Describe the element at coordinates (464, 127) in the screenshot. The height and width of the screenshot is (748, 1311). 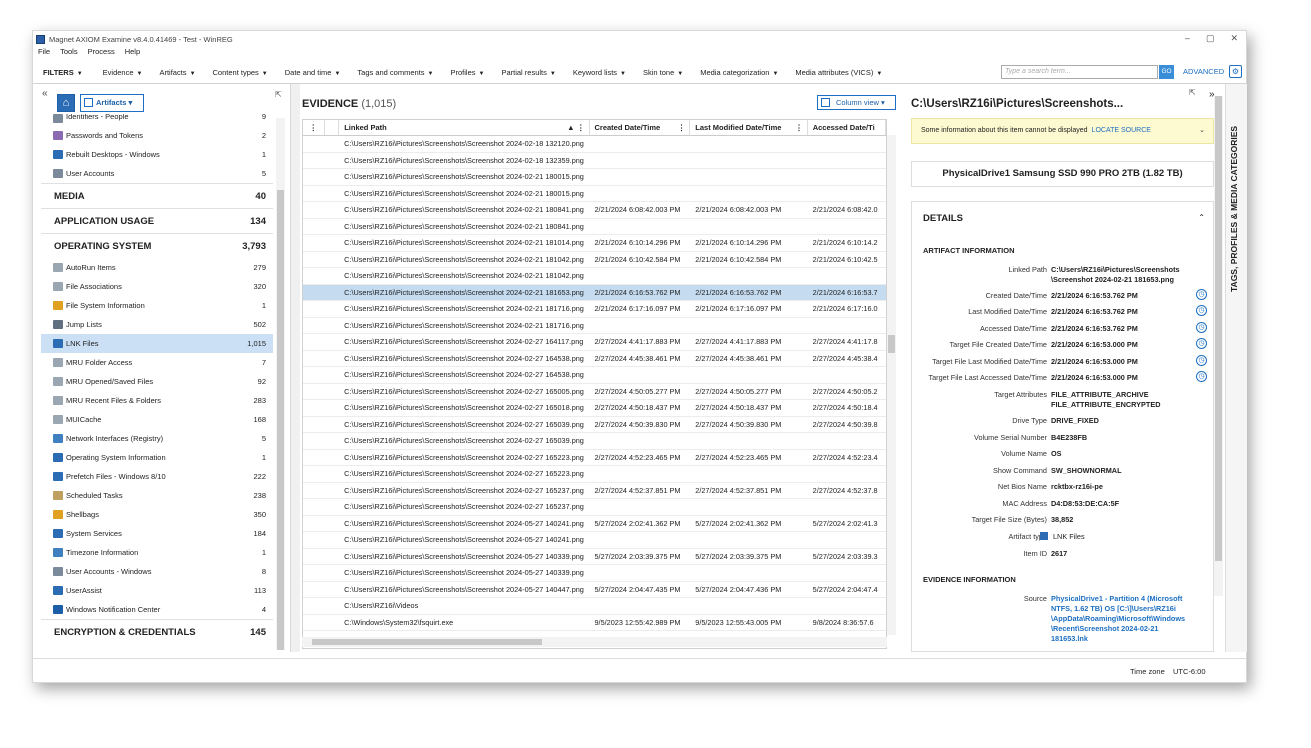
I see `column-header-linked-path: Linked Path ▲ ⋮` at that location.